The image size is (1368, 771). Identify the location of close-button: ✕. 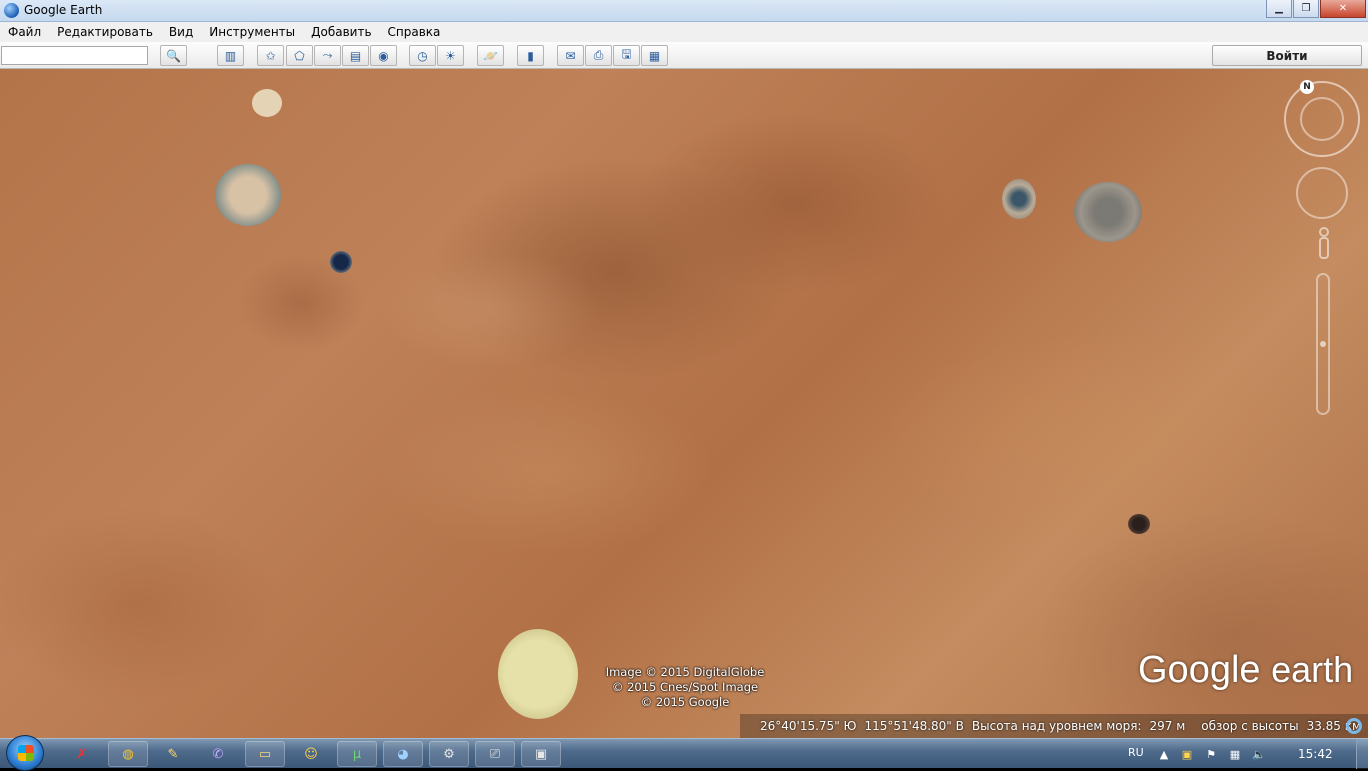
(1343, 9).